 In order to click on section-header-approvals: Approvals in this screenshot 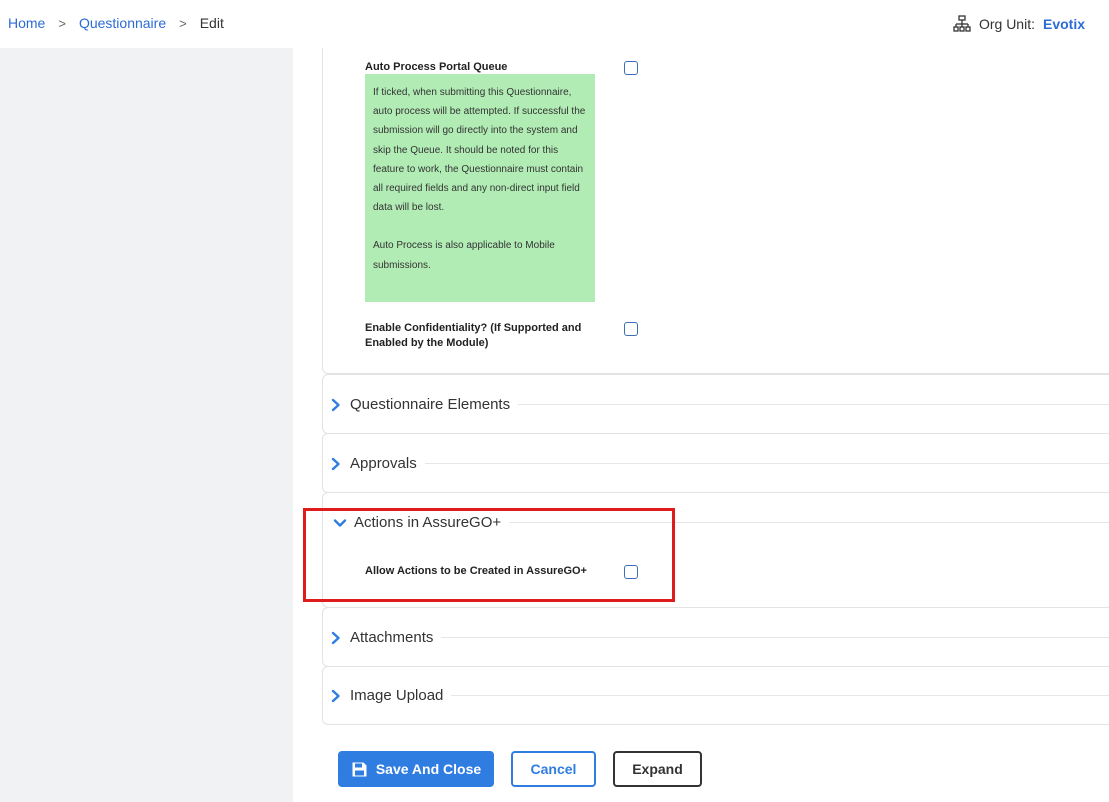, I will do `click(719, 463)`.